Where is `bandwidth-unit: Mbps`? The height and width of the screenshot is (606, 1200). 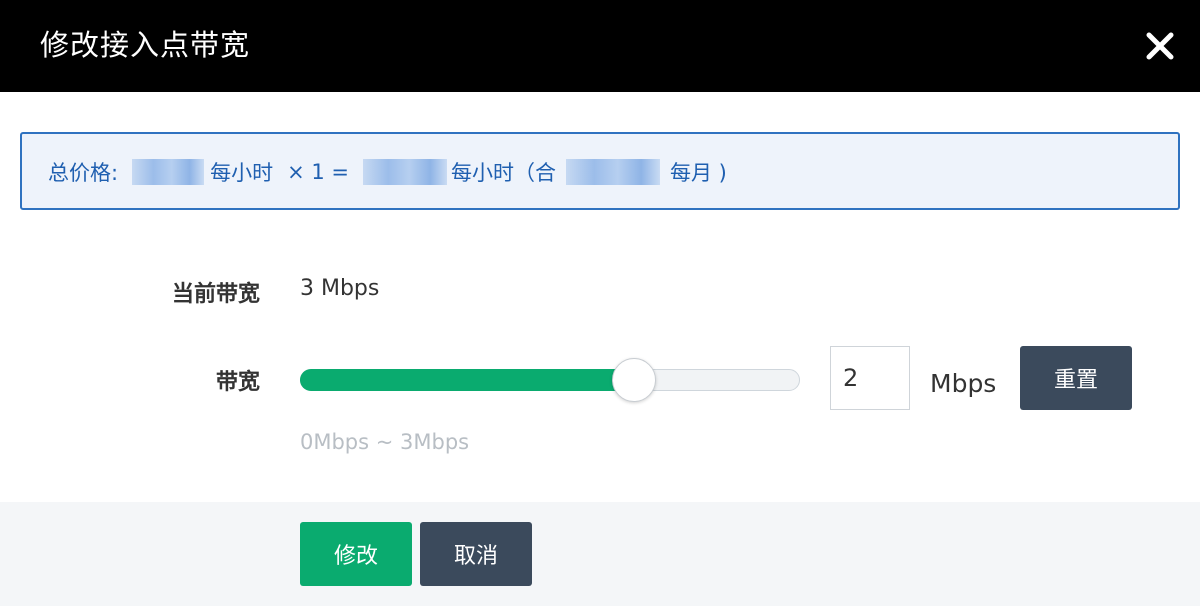
bandwidth-unit: Mbps is located at coordinates (963, 383).